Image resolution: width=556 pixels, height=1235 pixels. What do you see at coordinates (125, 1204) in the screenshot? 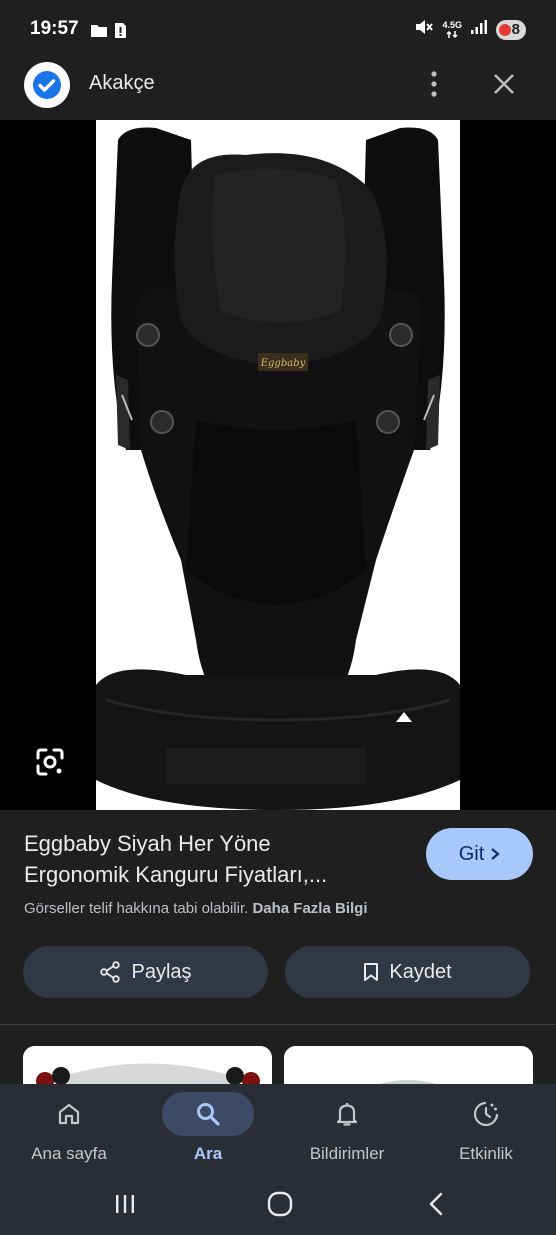
I see `recents-icon` at bounding box center [125, 1204].